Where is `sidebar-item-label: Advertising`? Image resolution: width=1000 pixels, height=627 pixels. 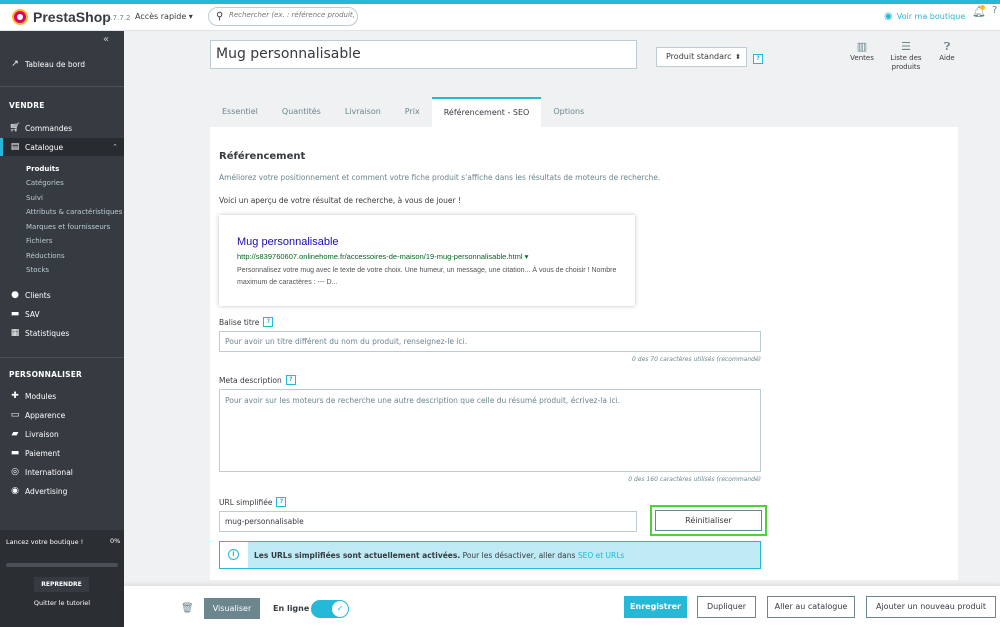
sidebar-item-label: Advertising is located at coordinates (46, 491).